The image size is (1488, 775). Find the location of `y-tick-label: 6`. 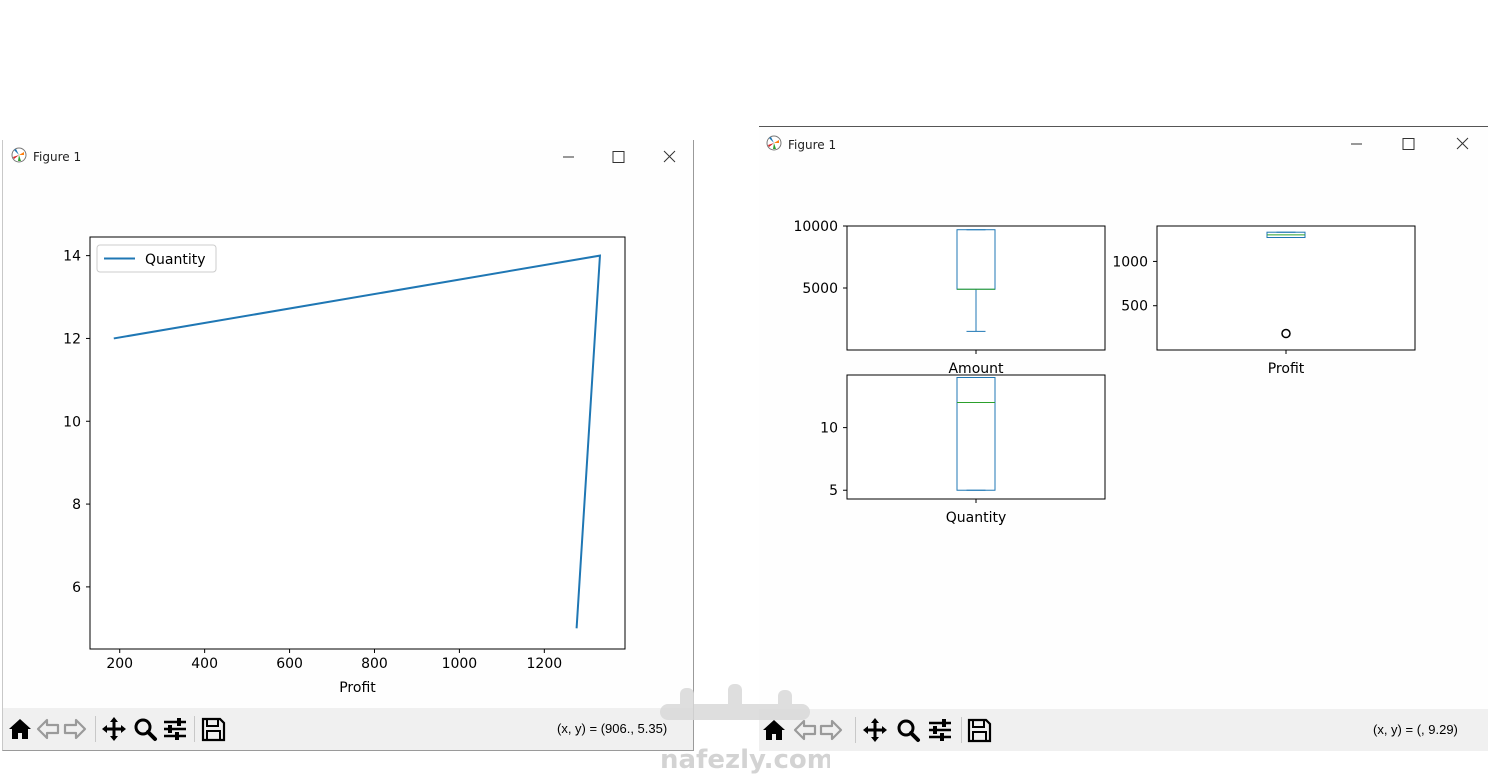

y-tick-label: 6 is located at coordinates (76, 588).